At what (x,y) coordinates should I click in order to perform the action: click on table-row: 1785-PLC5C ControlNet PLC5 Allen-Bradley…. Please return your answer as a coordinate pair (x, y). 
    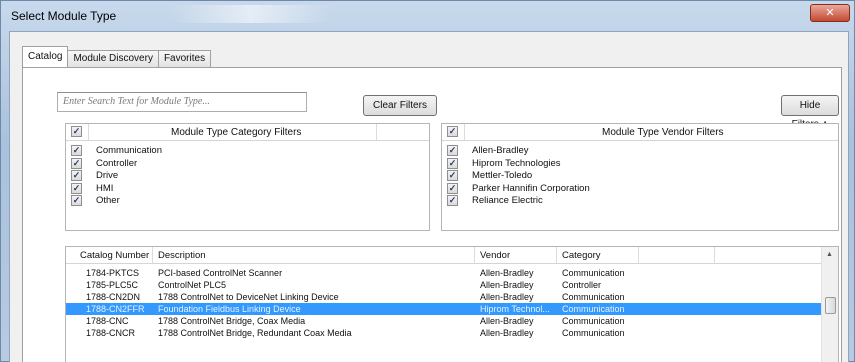
    Looking at the image, I should click on (444, 285).